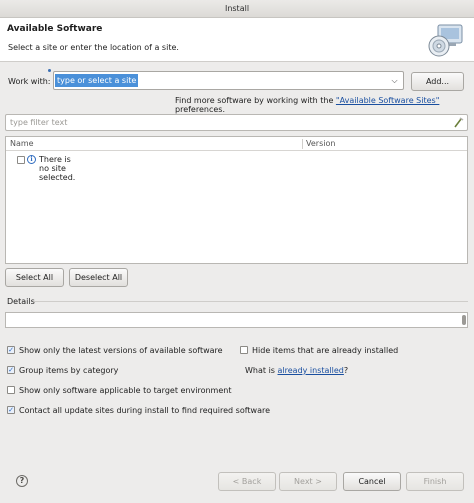 Image resolution: width=474 pixels, height=503 pixels. Describe the element at coordinates (445, 40) in the screenshot. I see `install-software-cd-icon` at that location.